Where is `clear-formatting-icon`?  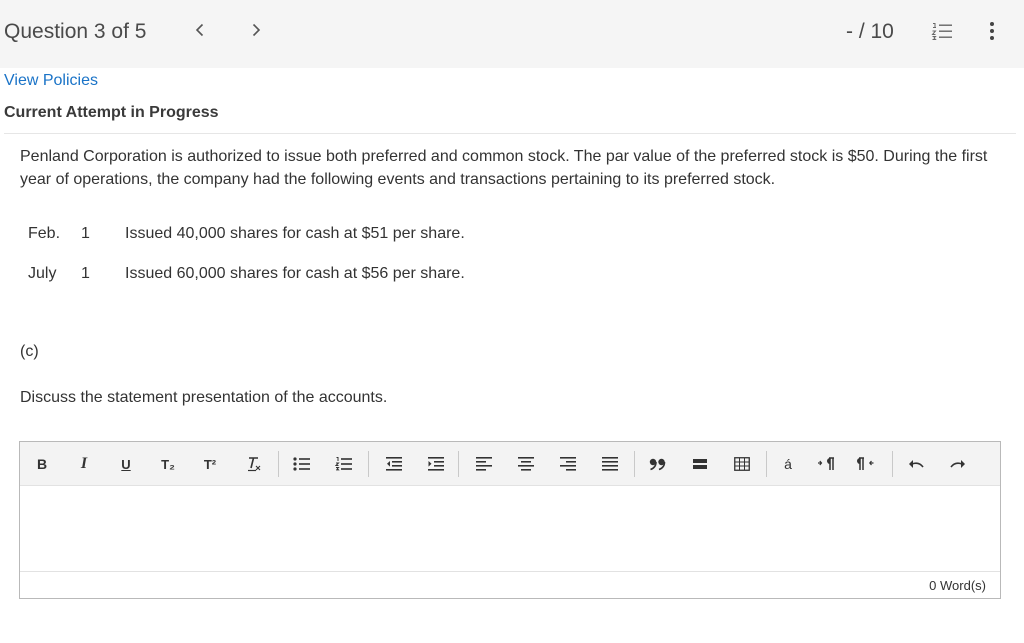 clear-formatting-icon is located at coordinates (254, 464).